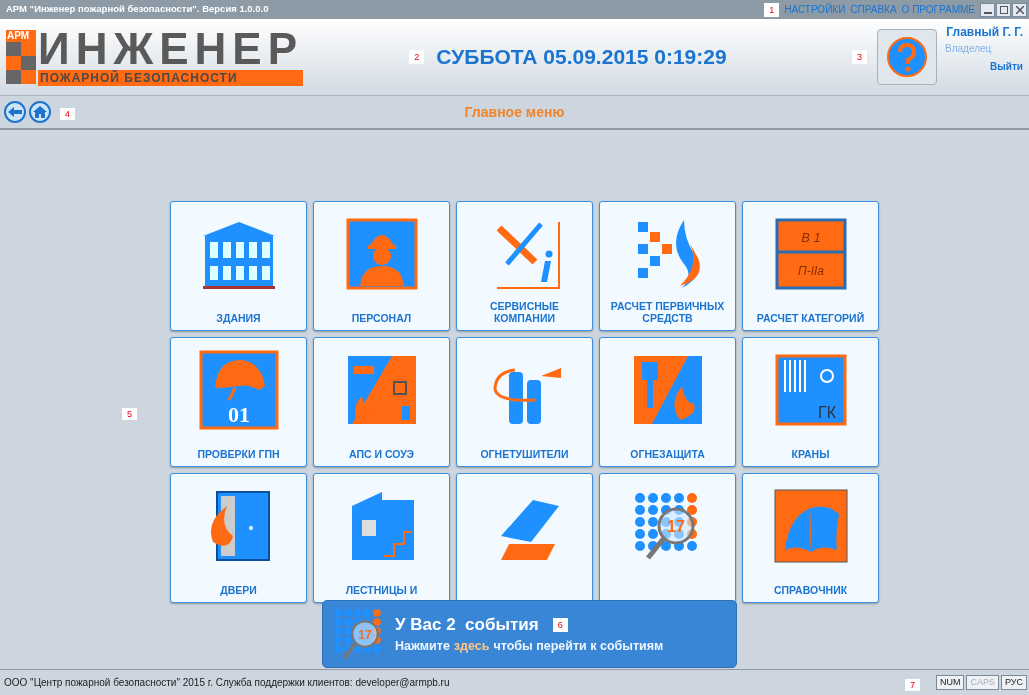 The width and height of the screenshot is (1029, 695). Describe the element at coordinates (950, 682) in the screenshot. I see `key-indicator: NUM` at that location.